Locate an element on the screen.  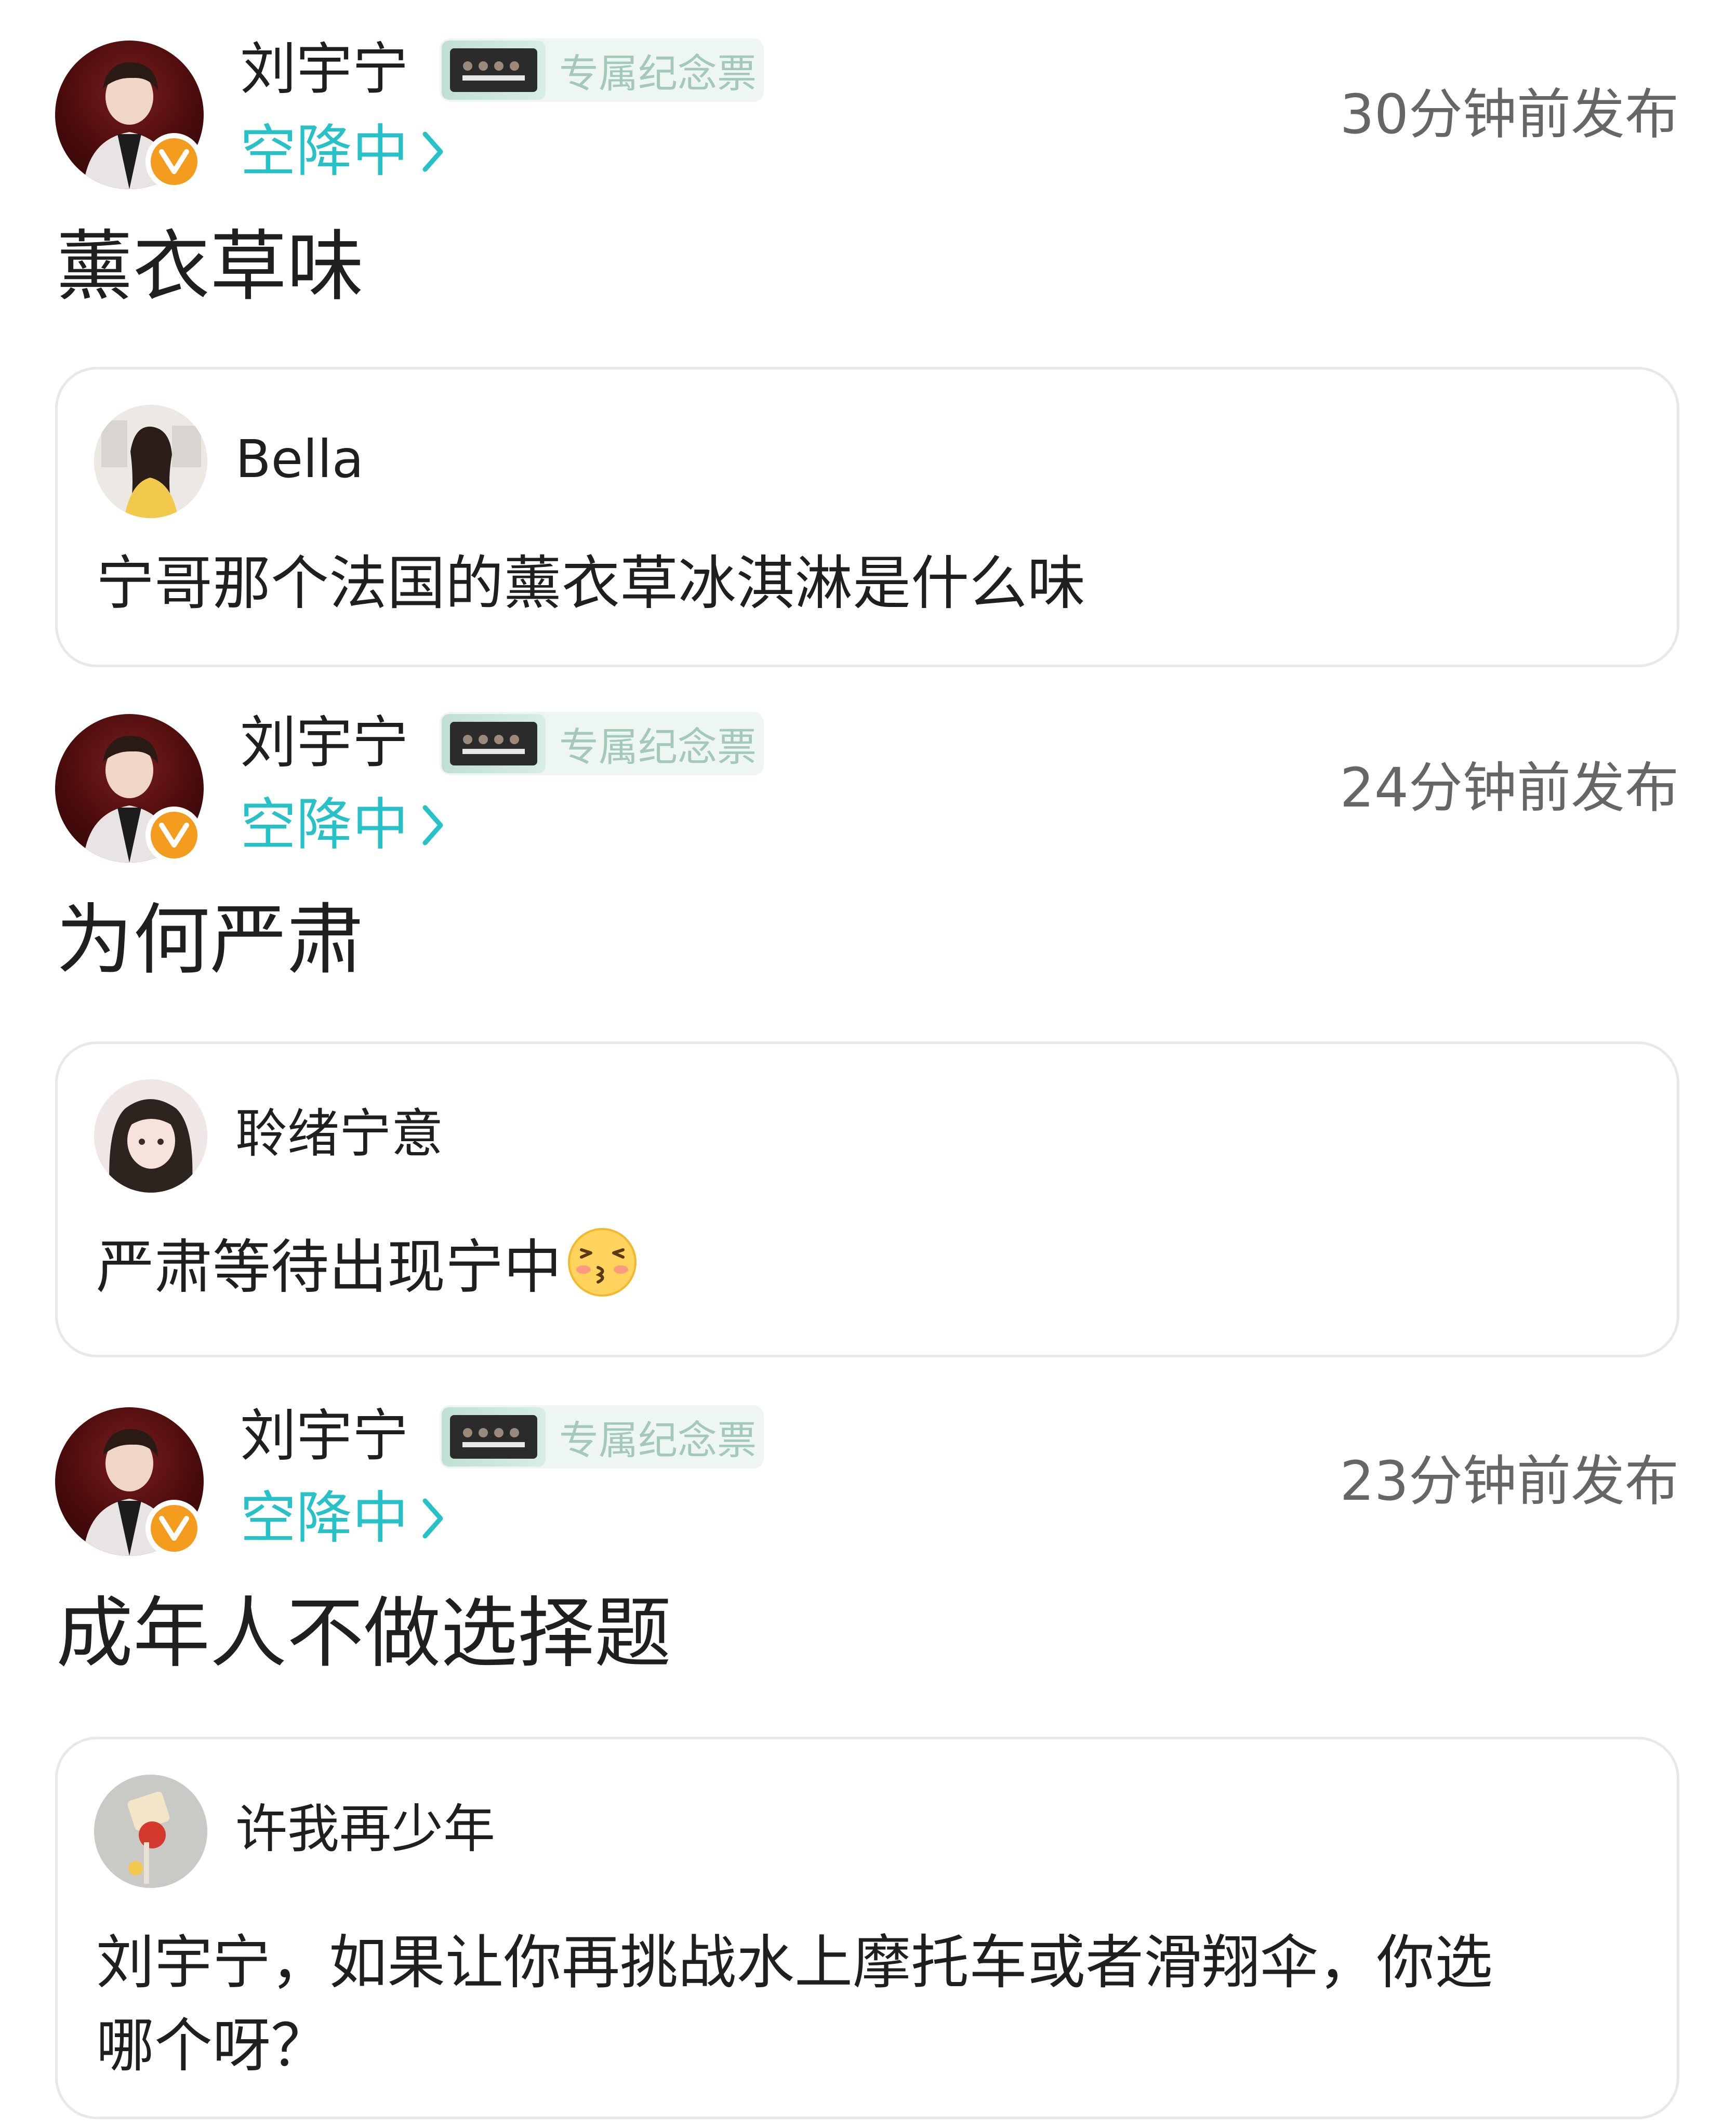
reply-username: 聆绪宁意 is located at coordinates (339, 1134).